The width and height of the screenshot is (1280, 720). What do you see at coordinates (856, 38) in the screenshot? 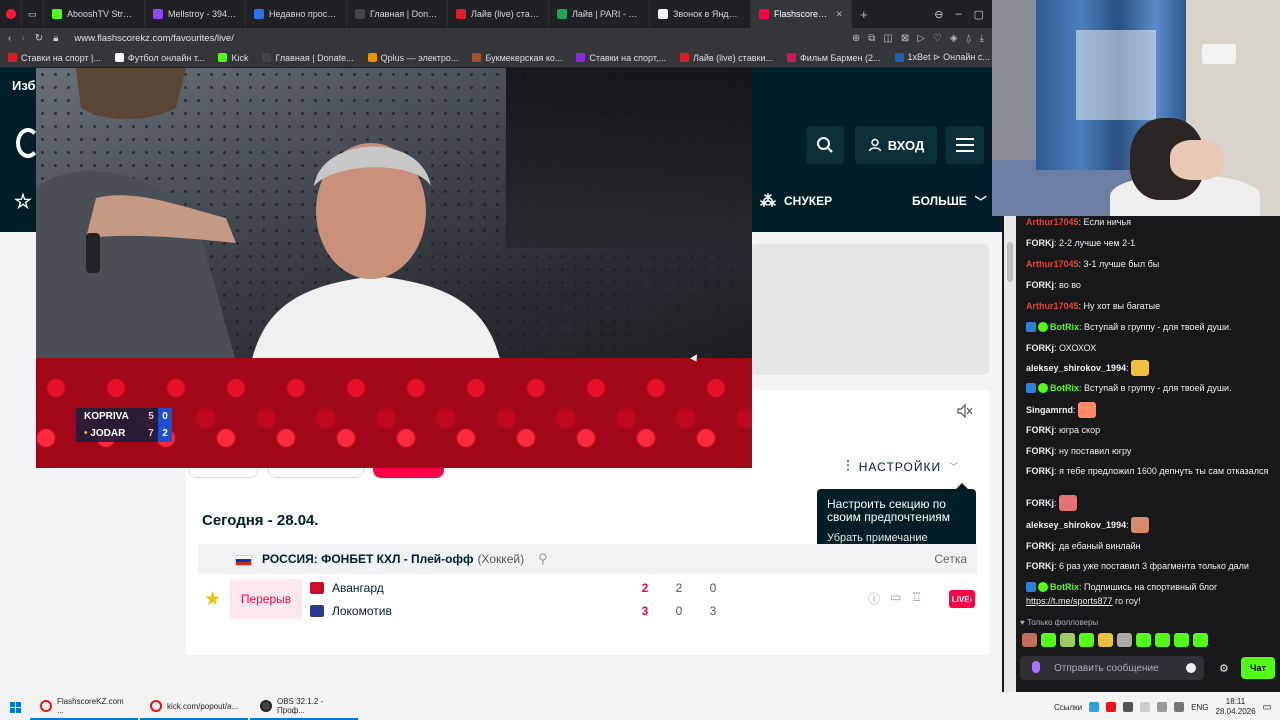
I see `zoom-icon: ⊕` at bounding box center [856, 38].